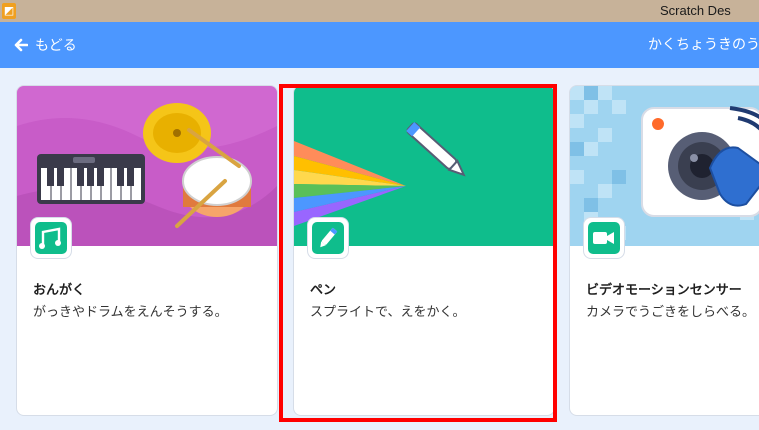  What do you see at coordinates (703, 45) in the screenshot?
I see `page-title: かくちょうきのう` at bounding box center [703, 45].